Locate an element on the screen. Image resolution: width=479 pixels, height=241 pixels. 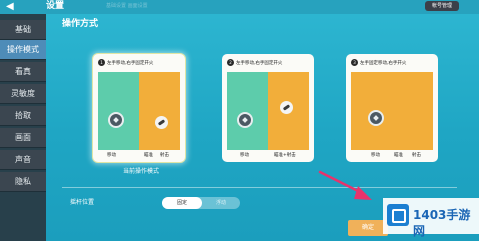
back-arrow-icon: ◀ is located at coordinates (11, 6).